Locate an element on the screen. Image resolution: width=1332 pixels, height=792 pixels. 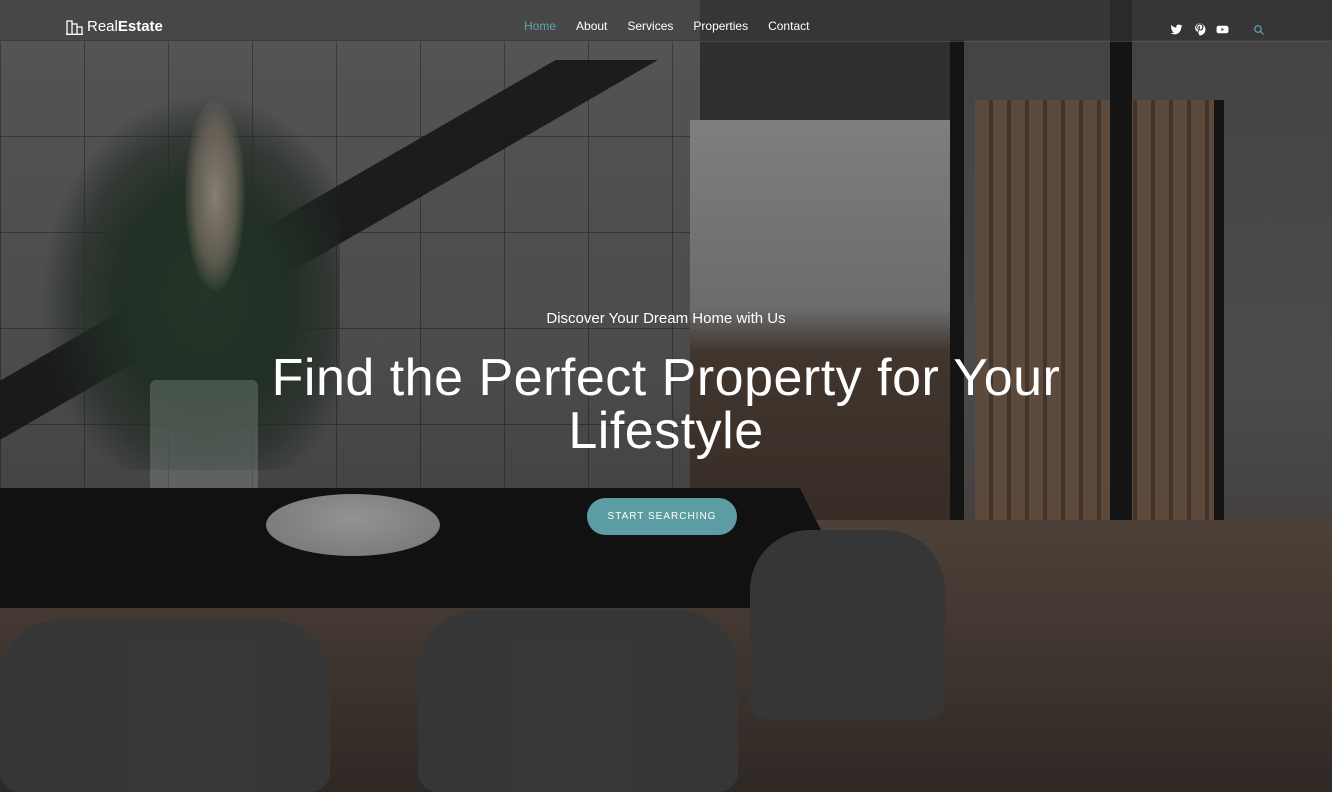
building-logo-icon is located at coordinates (74, 27).